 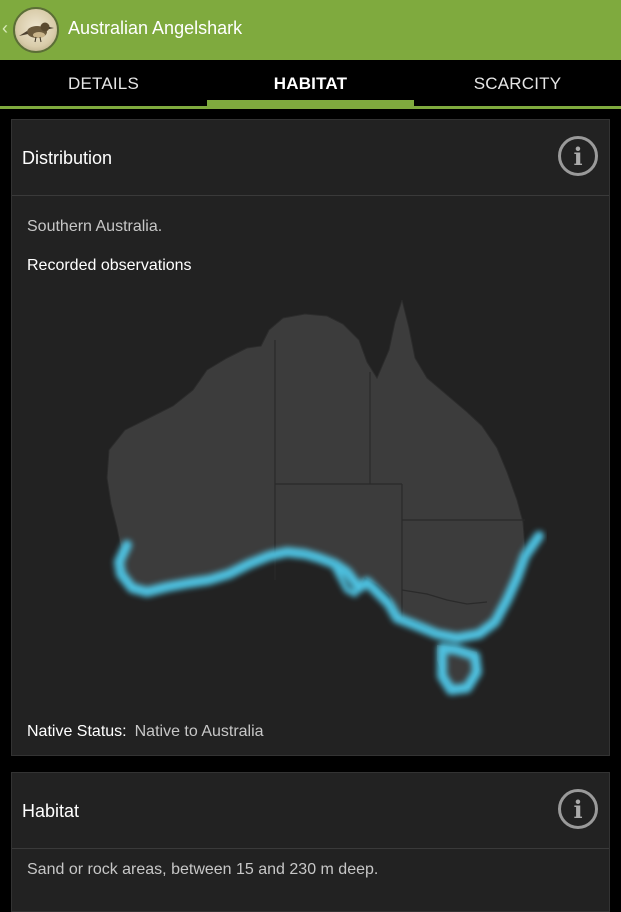 What do you see at coordinates (310, 811) in the screenshot?
I see `habitat-header: Habitat i` at bounding box center [310, 811].